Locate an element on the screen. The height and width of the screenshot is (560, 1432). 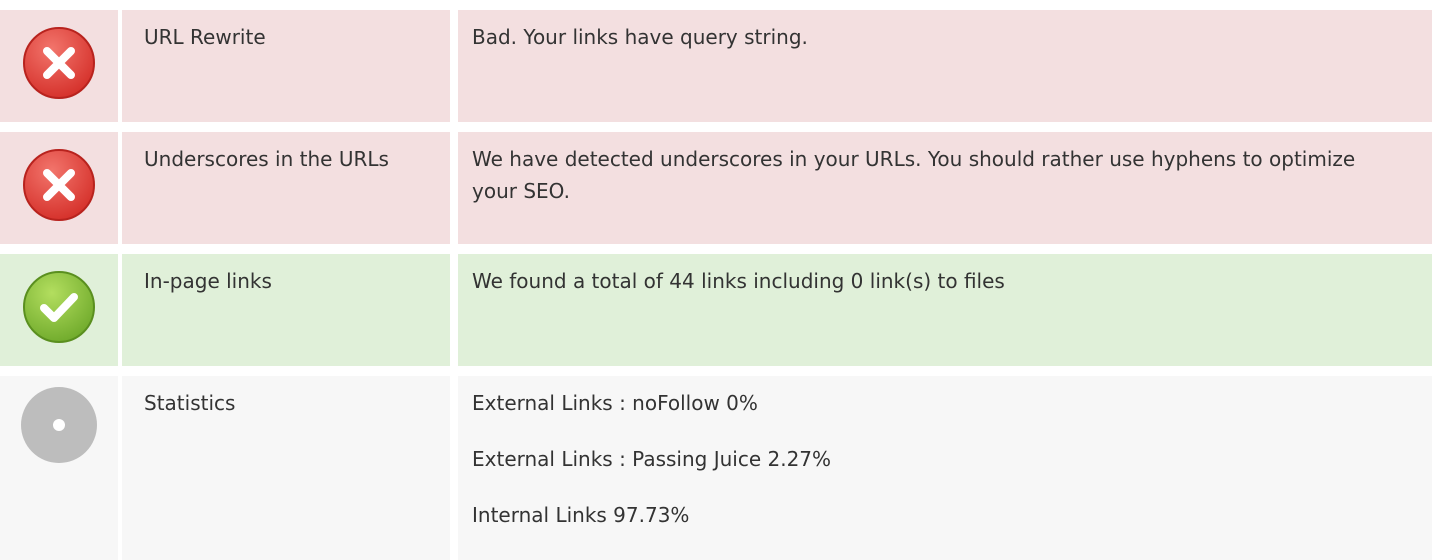
stat-external-passing-juice: External Links : Passing Juice 2.27% is located at coordinates (652, 459).